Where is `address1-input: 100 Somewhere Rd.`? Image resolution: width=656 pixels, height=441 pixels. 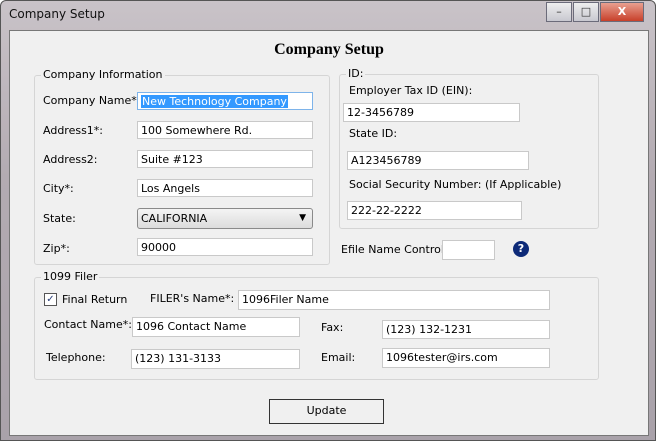 address1-input: 100 Somewhere Rd. is located at coordinates (225, 130).